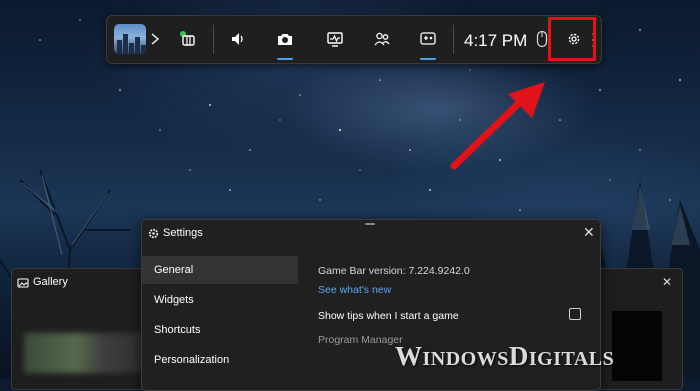 This screenshot has width=700, height=391. I want to click on tips-label: Show tips when I start a game, so click(388, 316).